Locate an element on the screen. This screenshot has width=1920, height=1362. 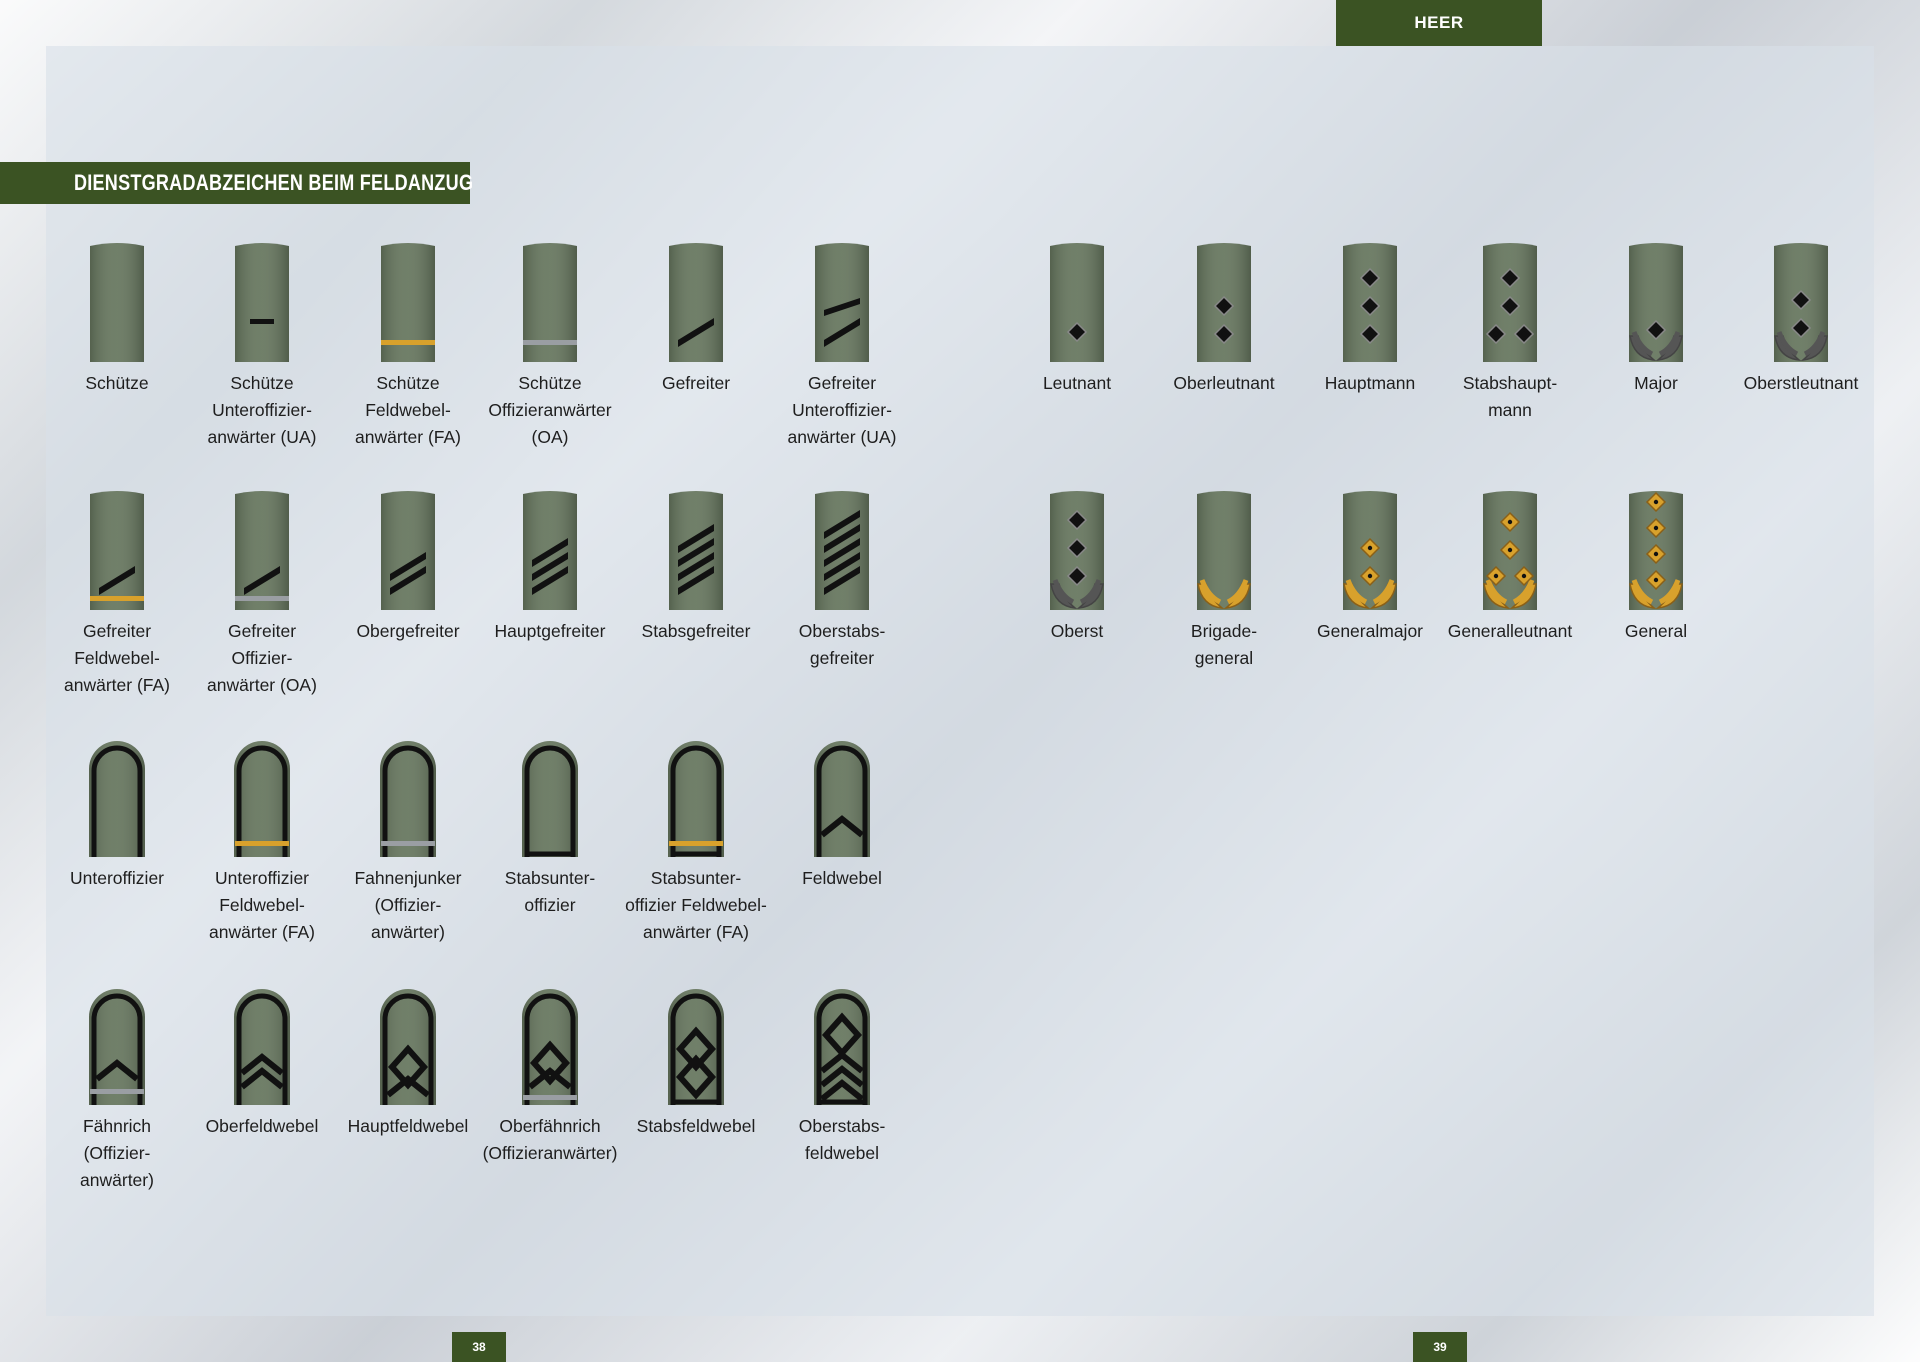
rank-stabsfeldwebel: Stabsfeldwebel is located at coordinates (696, 1059).